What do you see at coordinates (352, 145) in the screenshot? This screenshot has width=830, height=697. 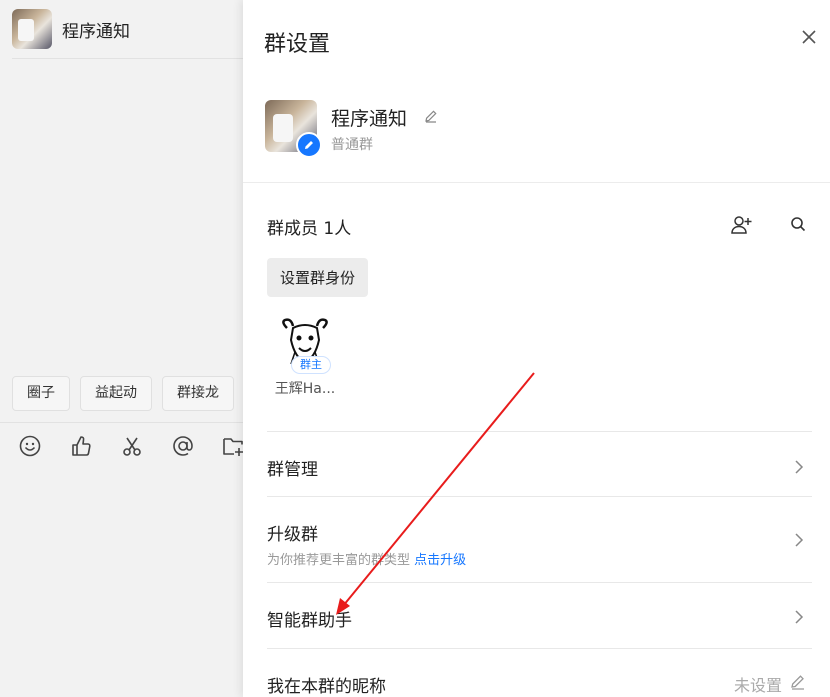 I see `group-type: 普通群` at bounding box center [352, 145].